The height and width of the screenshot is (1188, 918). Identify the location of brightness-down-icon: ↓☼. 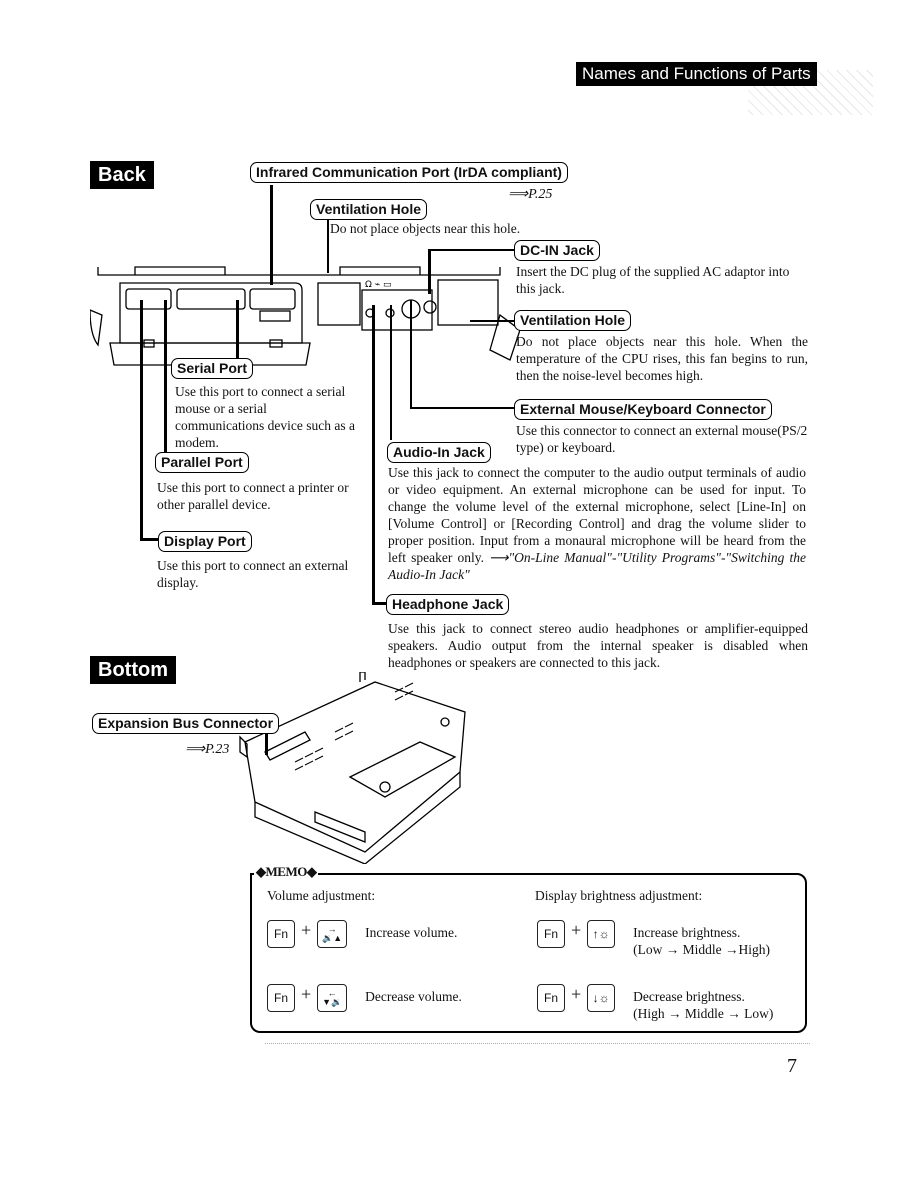
(601, 998).